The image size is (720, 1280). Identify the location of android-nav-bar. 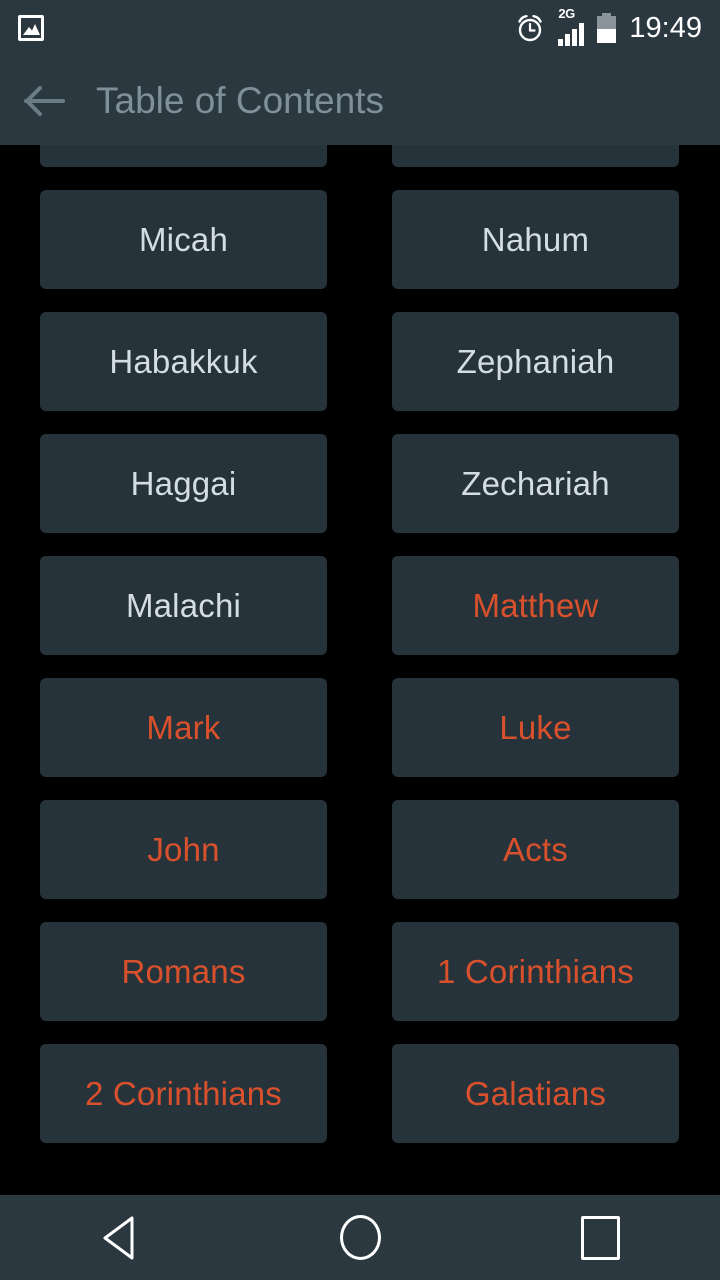
(360, 1237).